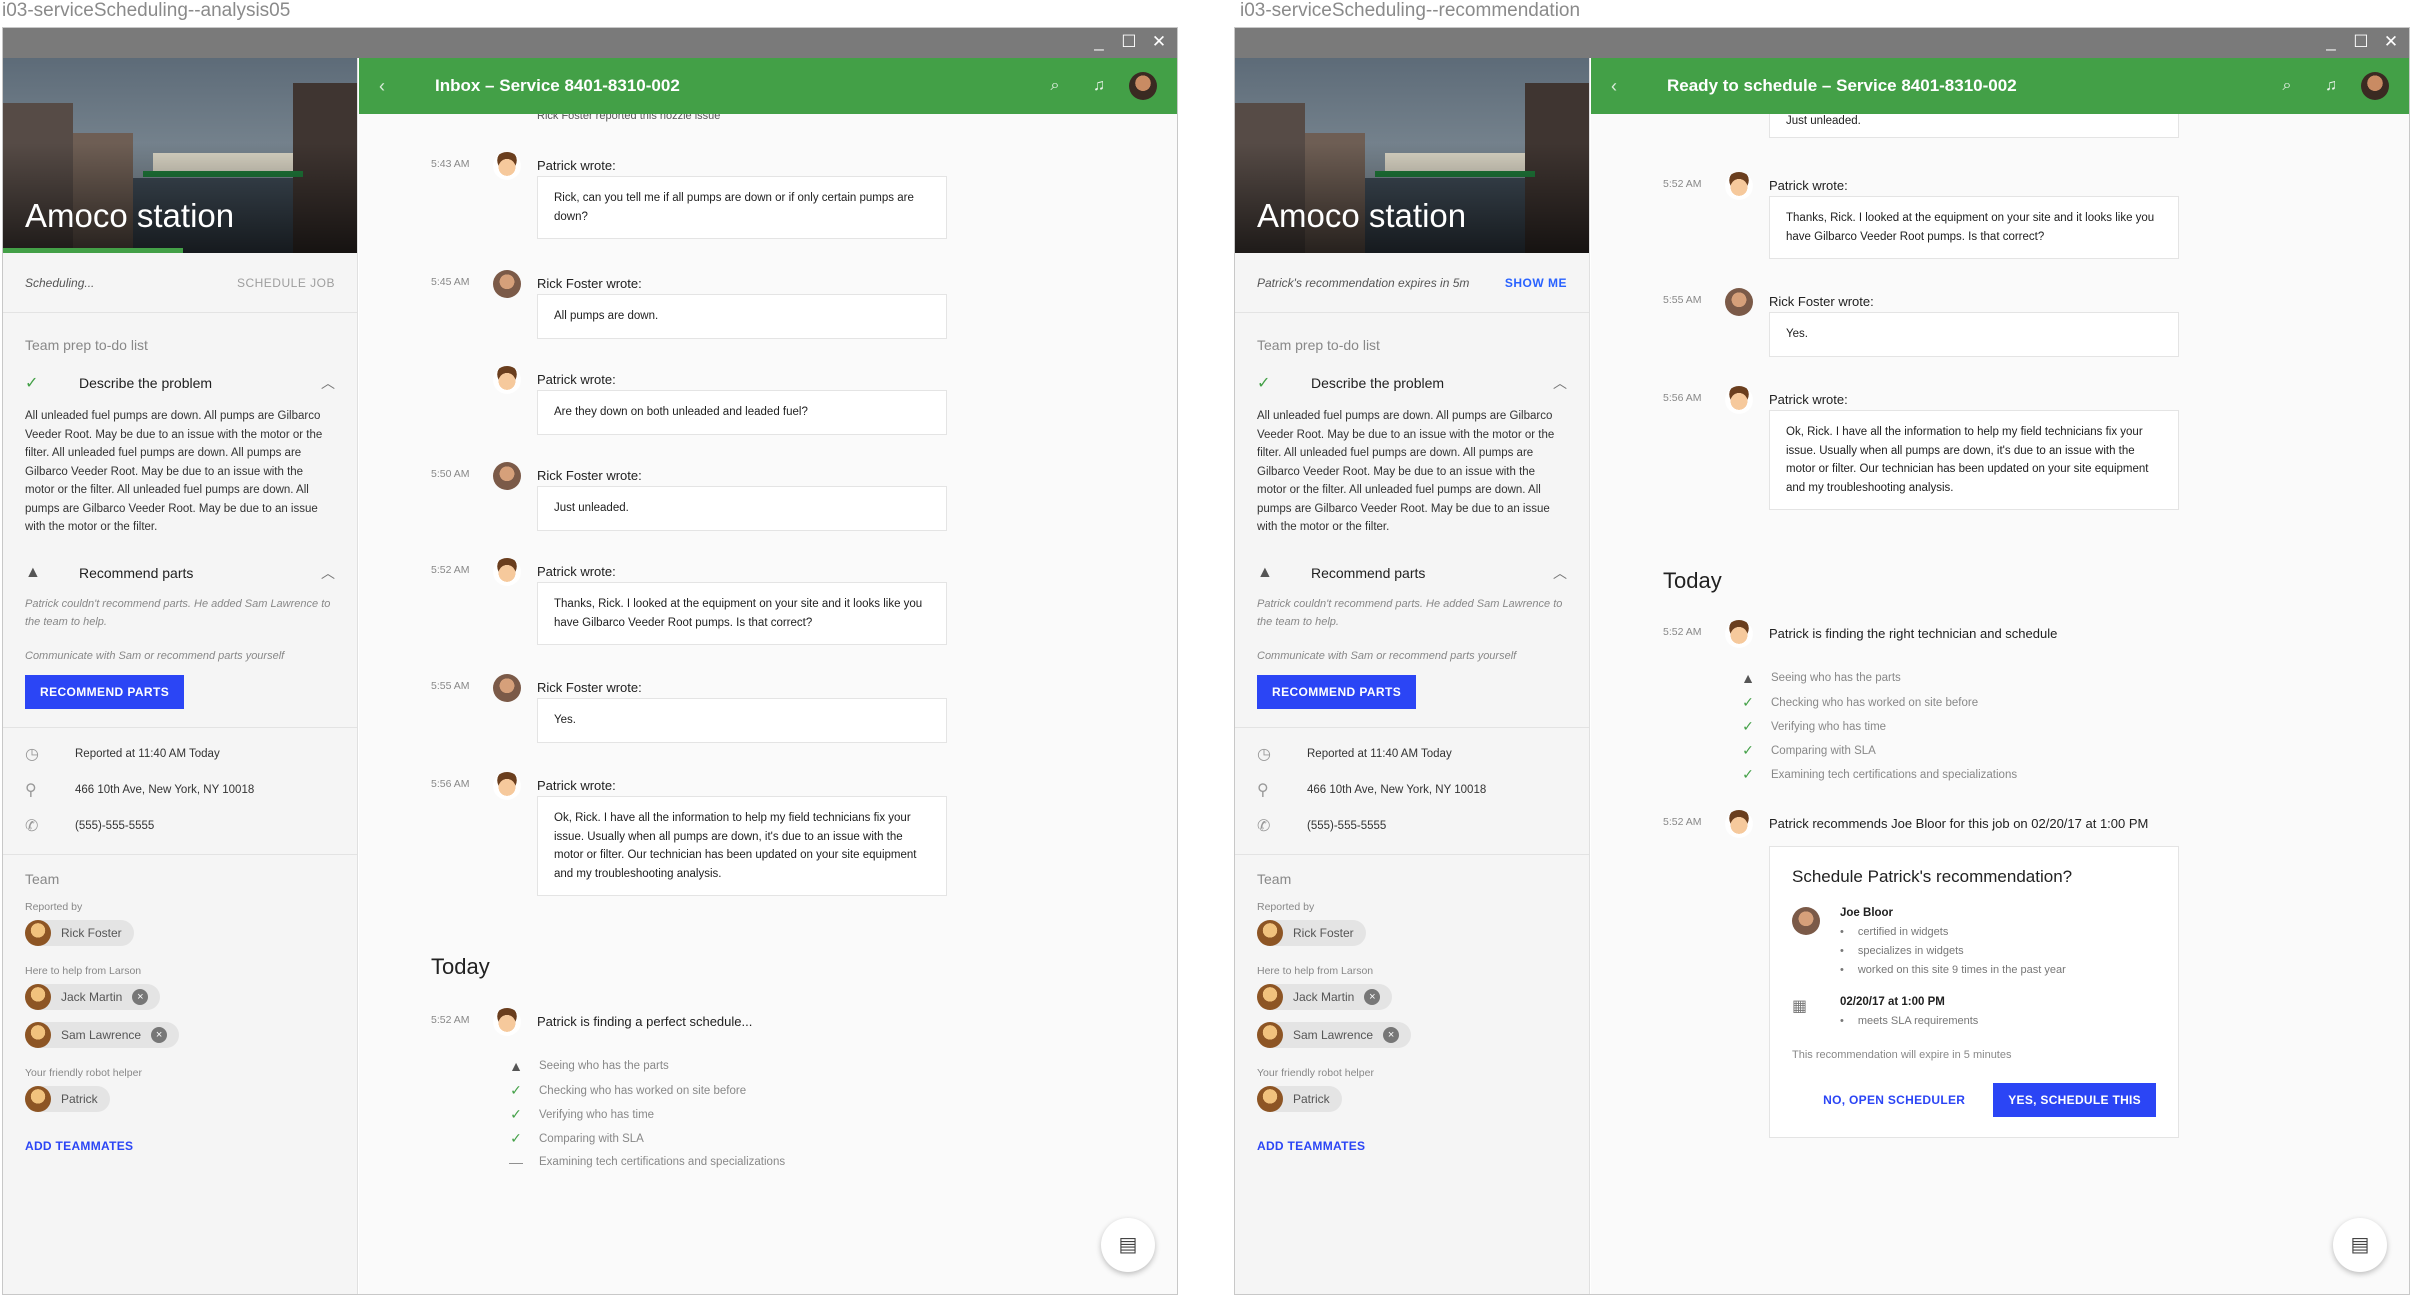 This screenshot has height=1302, width=2418. Describe the element at coordinates (1311, 1098) in the screenshot. I see `chip-name: Patrick` at that location.